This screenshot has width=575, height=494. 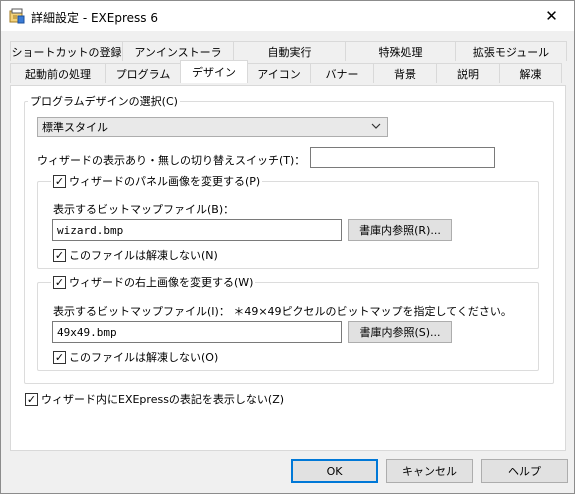 What do you see at coordinates (75, 127) in the screenshot?
I see `style-select-value: 標準スタイル` at bounding box center [75, 127].